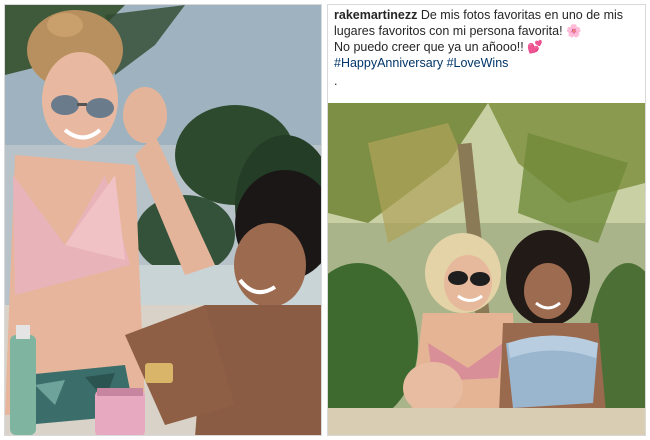 The image size is (650, 440). What do you see at coordinates (388, 63) in the screenshot?
I see `hashtag-link: #HappyAnniversary` at bounding box center [388, 63].